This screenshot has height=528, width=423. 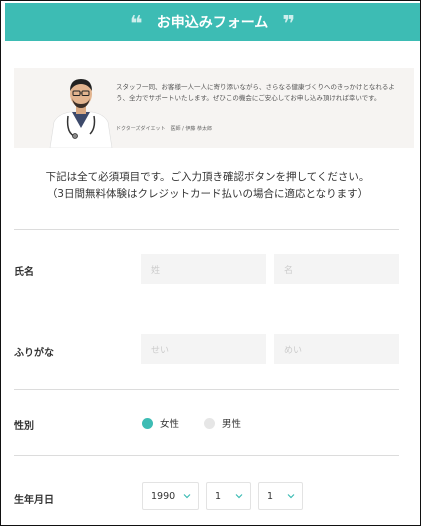 I want to click on gender-option-label: 女性, so click(x=170, y=424).